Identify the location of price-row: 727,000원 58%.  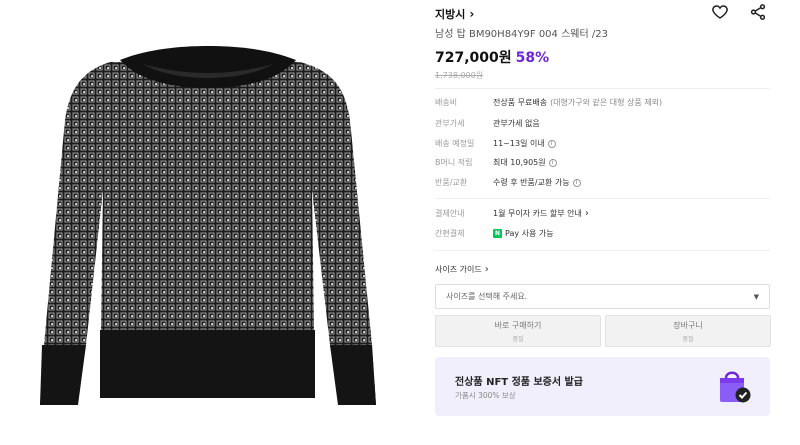
(492, 57).